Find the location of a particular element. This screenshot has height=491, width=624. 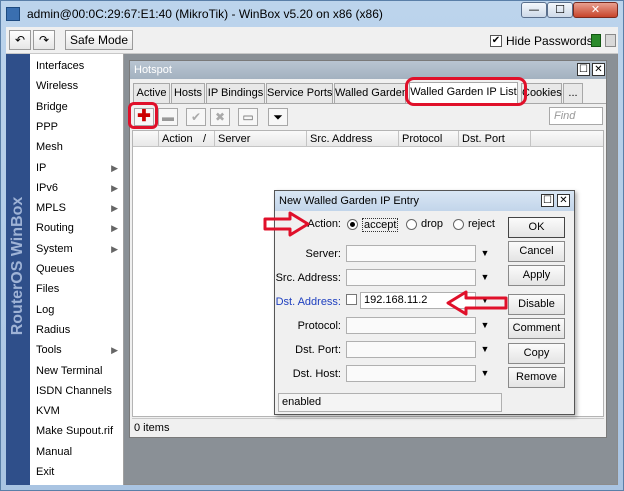

minimize-button: — is located at coordinates (534, 10).